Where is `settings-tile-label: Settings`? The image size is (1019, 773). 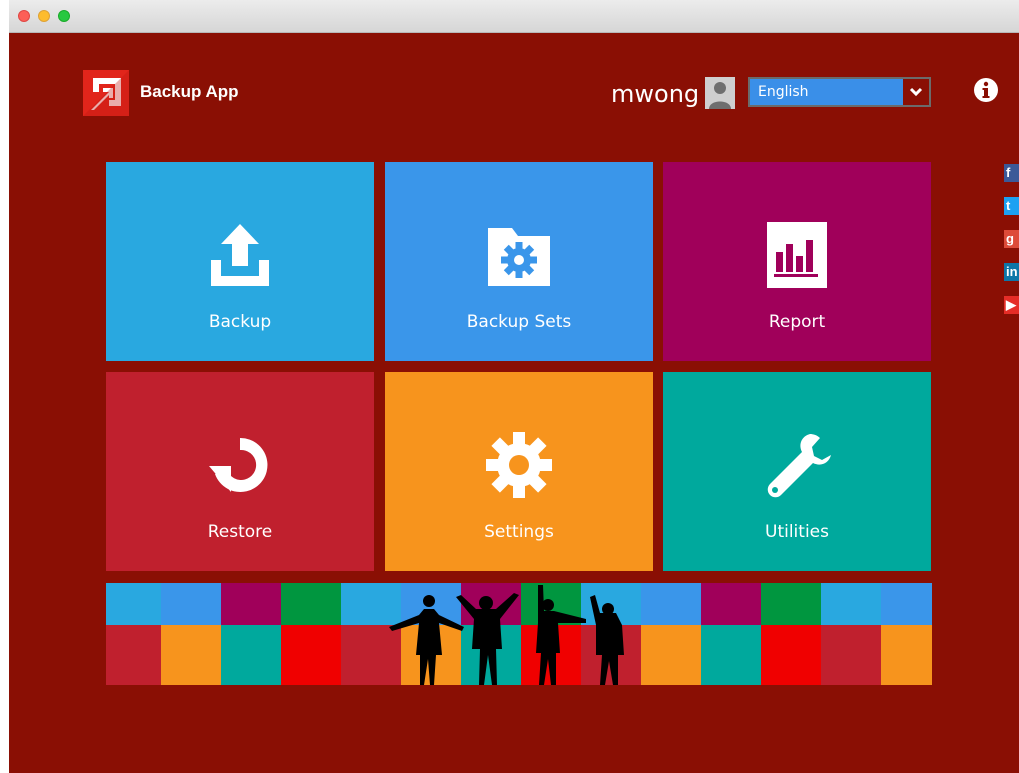 settings-tile-label: Settings is located at coordinates (519, 532).